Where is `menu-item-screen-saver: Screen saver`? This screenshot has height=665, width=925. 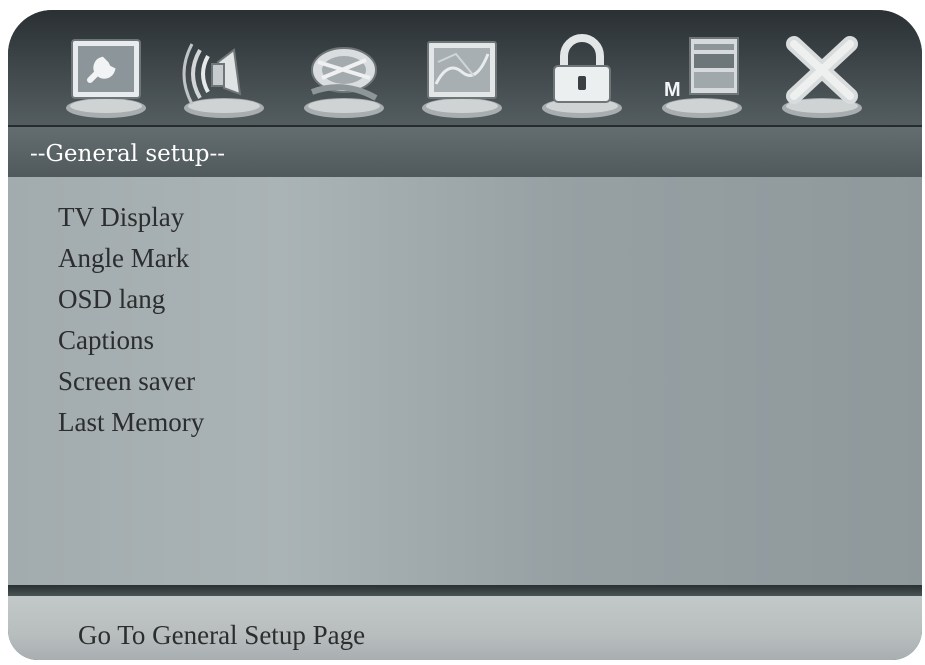
menu-item-screen-saver: Screen saver is located at coordinates (131, 381).